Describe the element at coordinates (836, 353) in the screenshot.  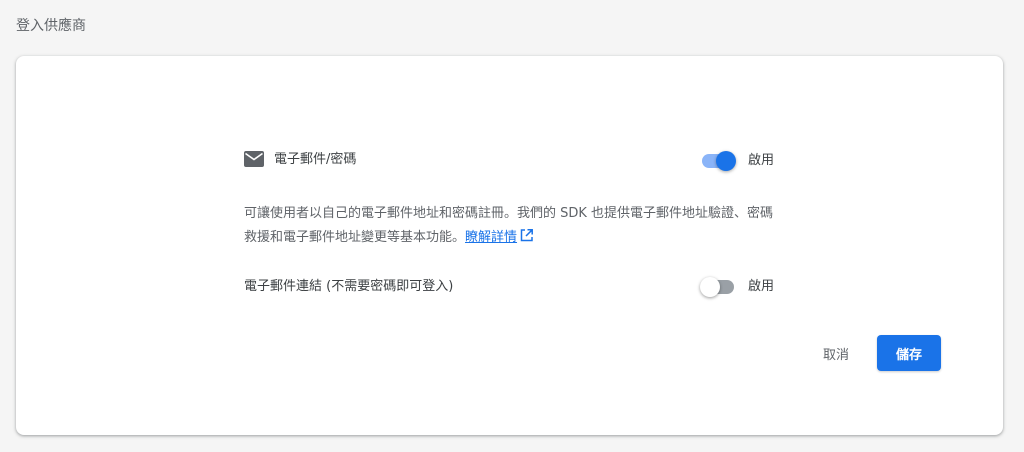
I see `cancel-button: 取消` at that location.